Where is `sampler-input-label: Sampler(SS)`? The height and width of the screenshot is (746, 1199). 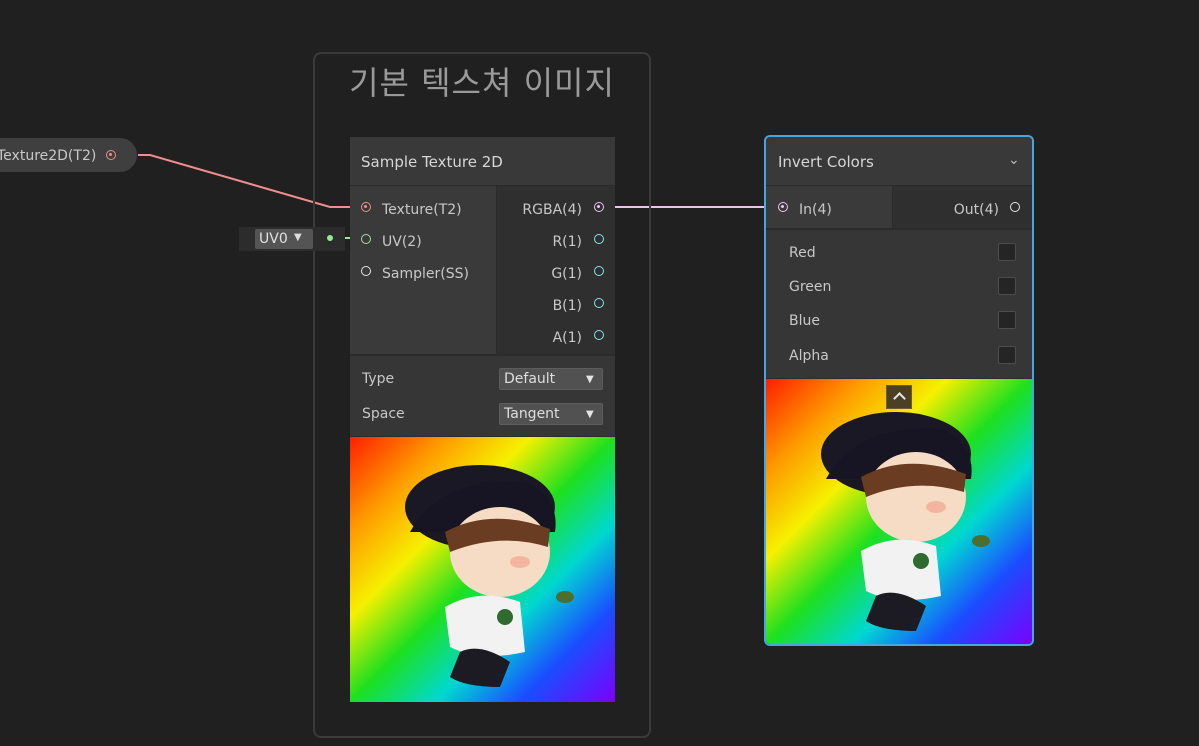
sampler-input-label: Sampler(SS) is located at coordinates (425, 274).